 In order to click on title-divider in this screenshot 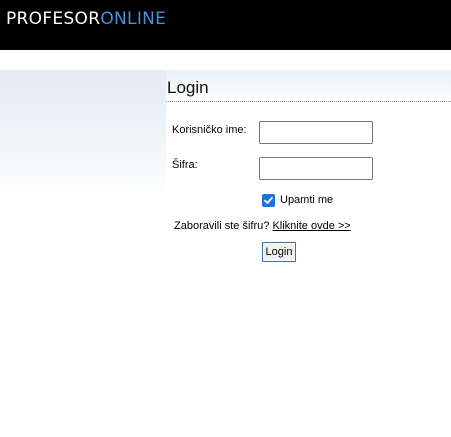, I will do `click(308, 101)`.